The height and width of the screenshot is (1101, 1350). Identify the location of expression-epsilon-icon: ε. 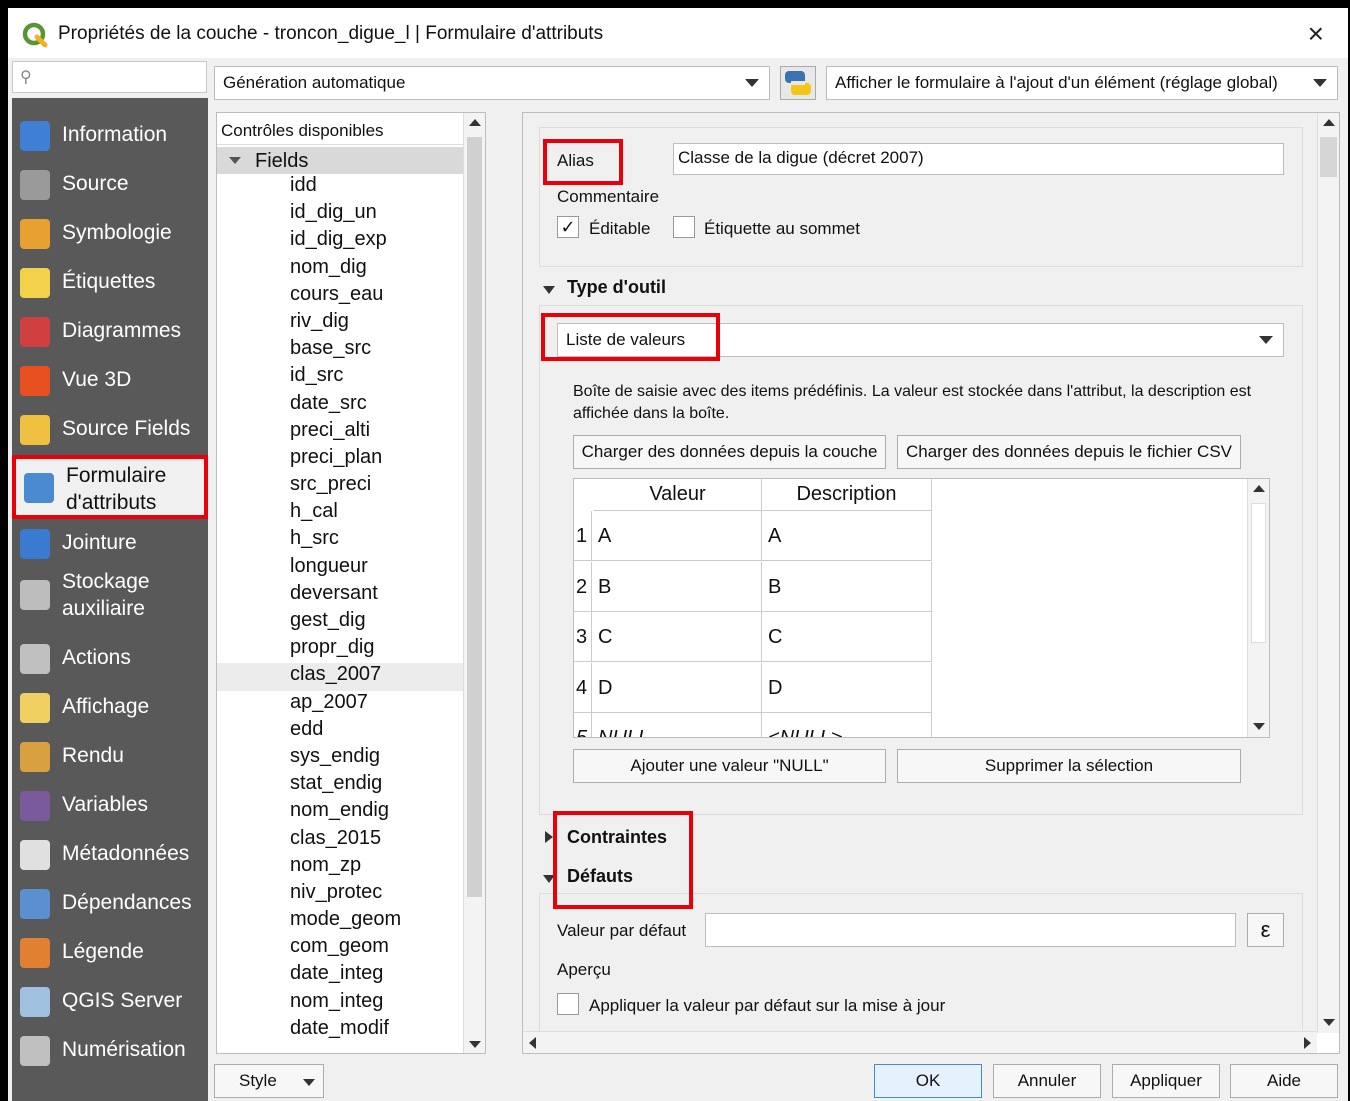
(1265, 930).